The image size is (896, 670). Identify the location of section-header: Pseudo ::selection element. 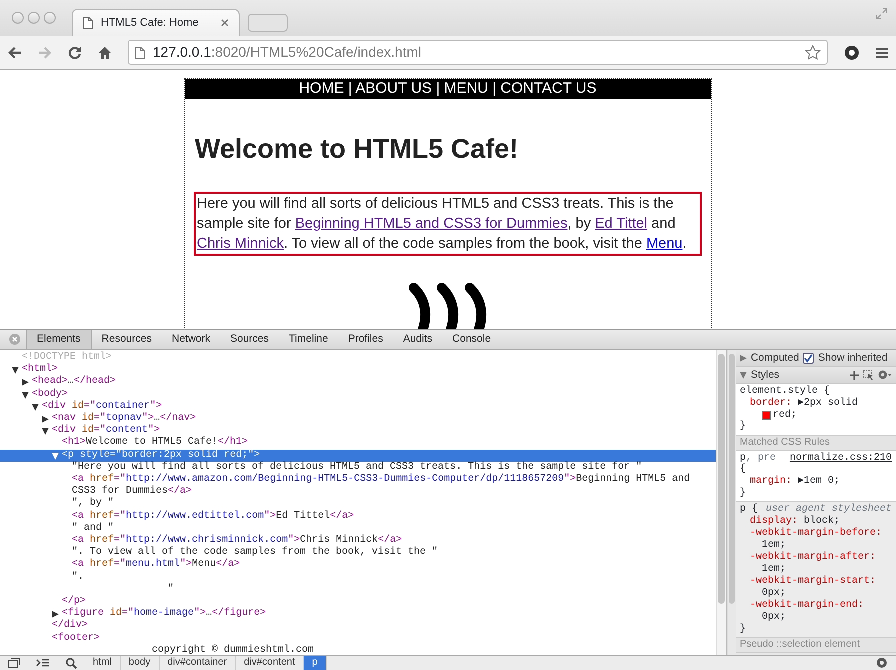
(816, 645).